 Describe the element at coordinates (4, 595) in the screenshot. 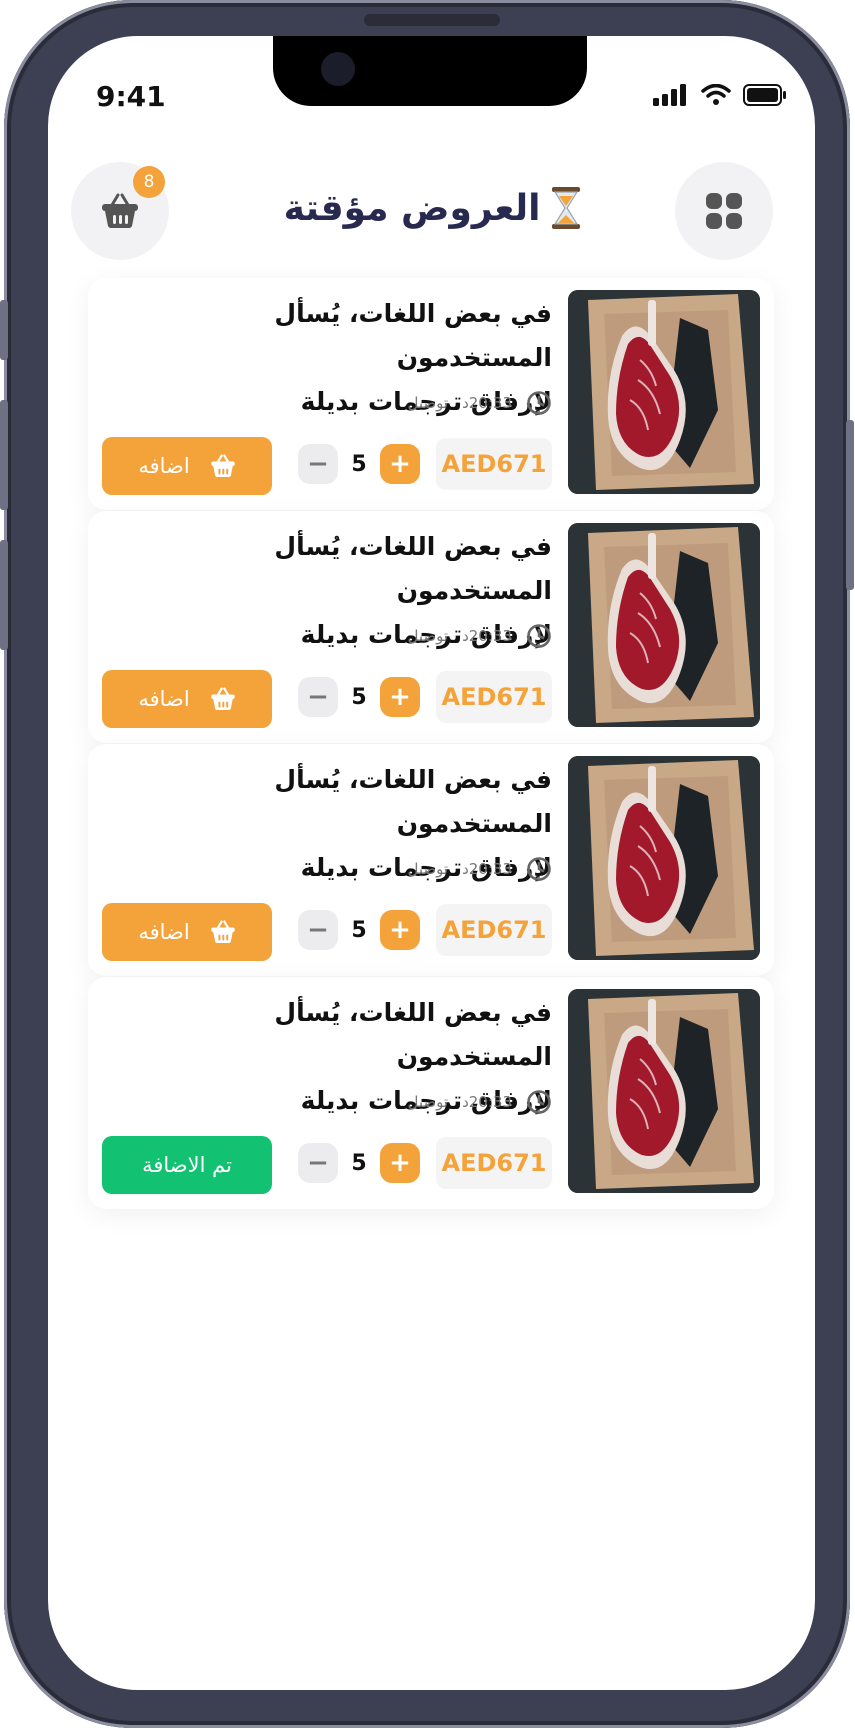

I see `volume-down-button` at that location.